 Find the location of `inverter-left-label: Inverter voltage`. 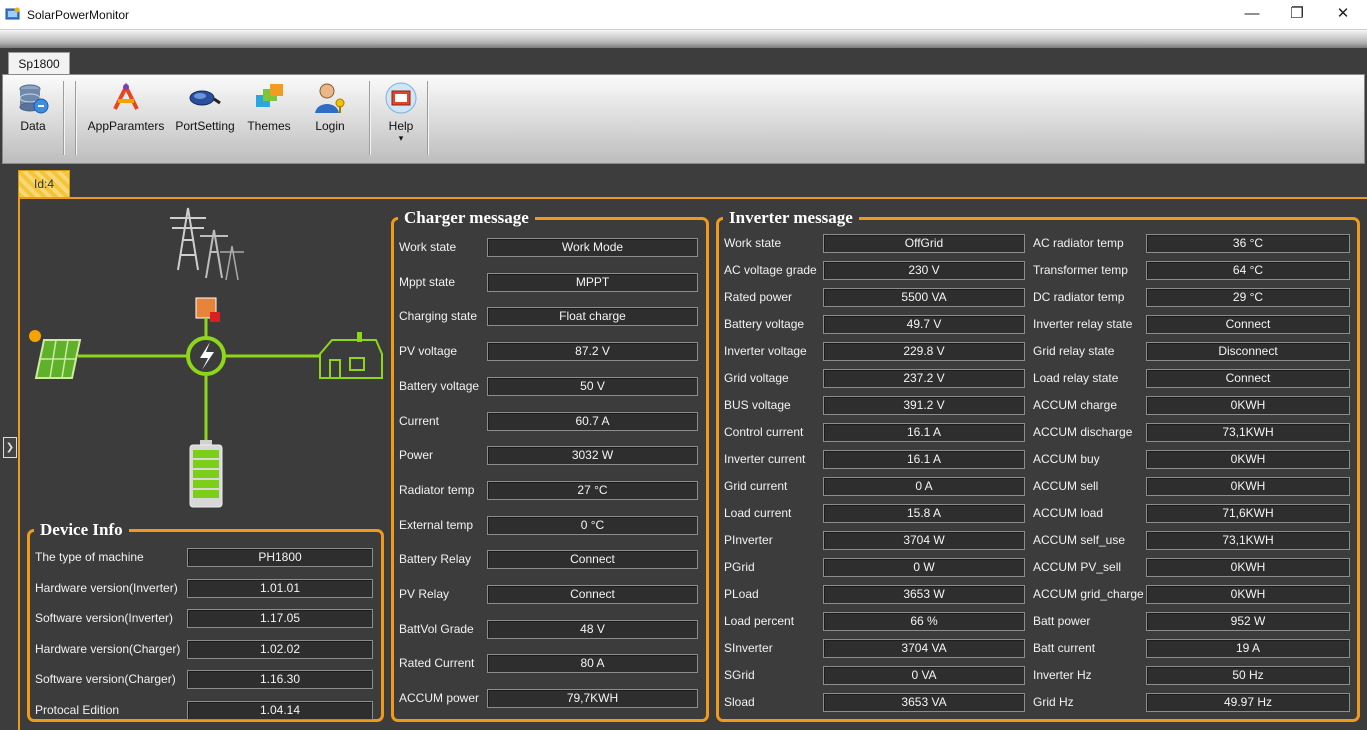

inverter-left-label: Inverter voltage is located at coordinates (765, 351).